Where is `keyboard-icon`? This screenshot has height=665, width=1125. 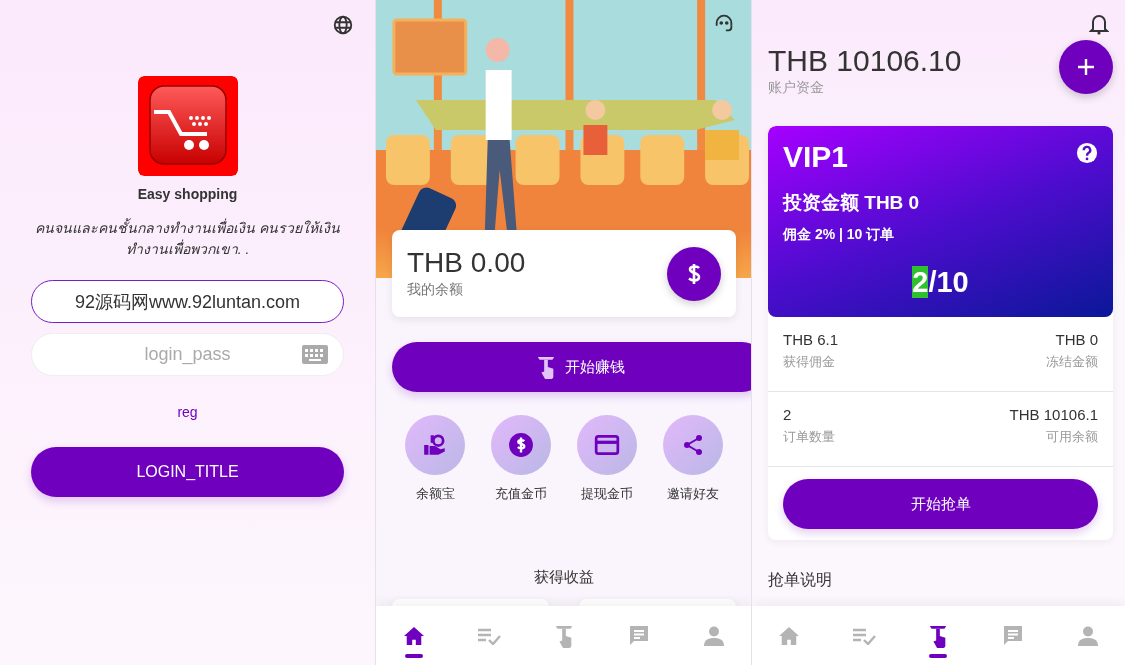
keyboard-icon is located at coordinates (315, 354).